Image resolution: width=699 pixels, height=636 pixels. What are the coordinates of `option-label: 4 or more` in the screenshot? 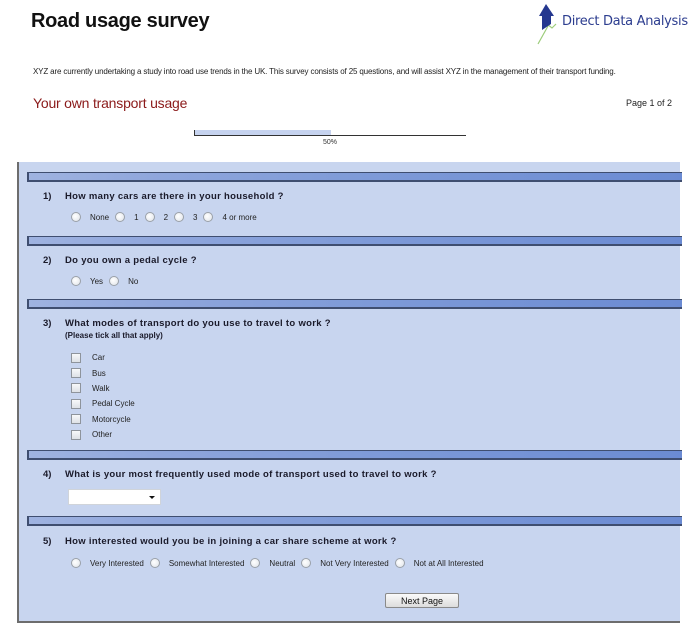 It's located at (239, 217).